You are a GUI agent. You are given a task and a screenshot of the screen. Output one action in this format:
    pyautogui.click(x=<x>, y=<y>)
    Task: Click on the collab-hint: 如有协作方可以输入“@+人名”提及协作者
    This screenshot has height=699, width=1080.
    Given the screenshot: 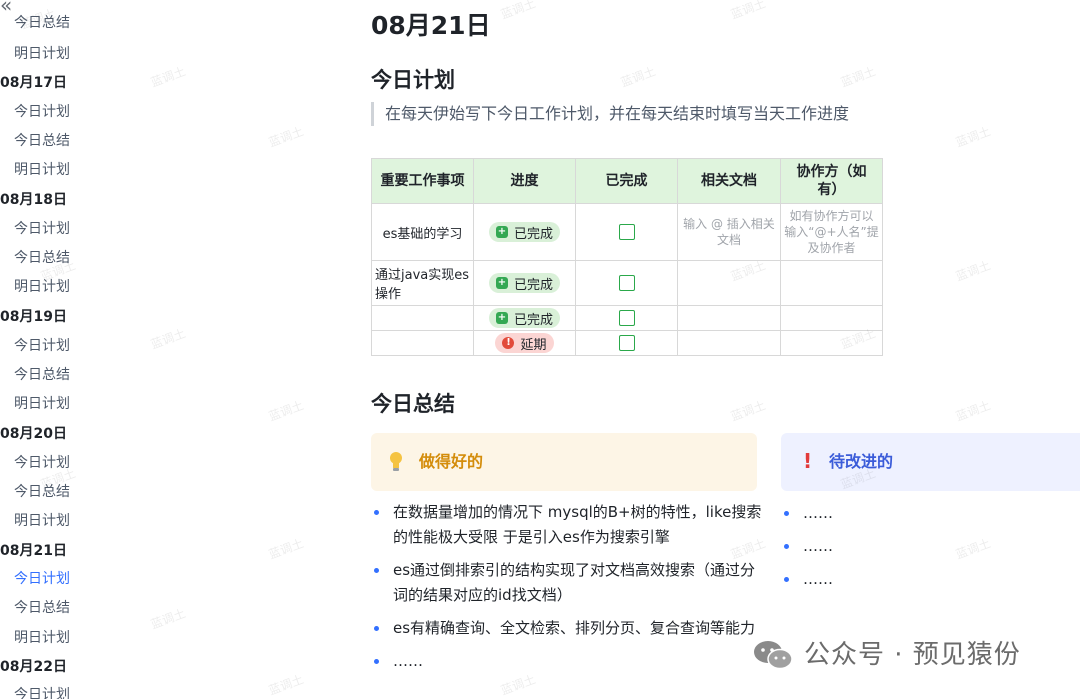 What is the action you would take?
    pyautogui.click(x=831, y=232)
    